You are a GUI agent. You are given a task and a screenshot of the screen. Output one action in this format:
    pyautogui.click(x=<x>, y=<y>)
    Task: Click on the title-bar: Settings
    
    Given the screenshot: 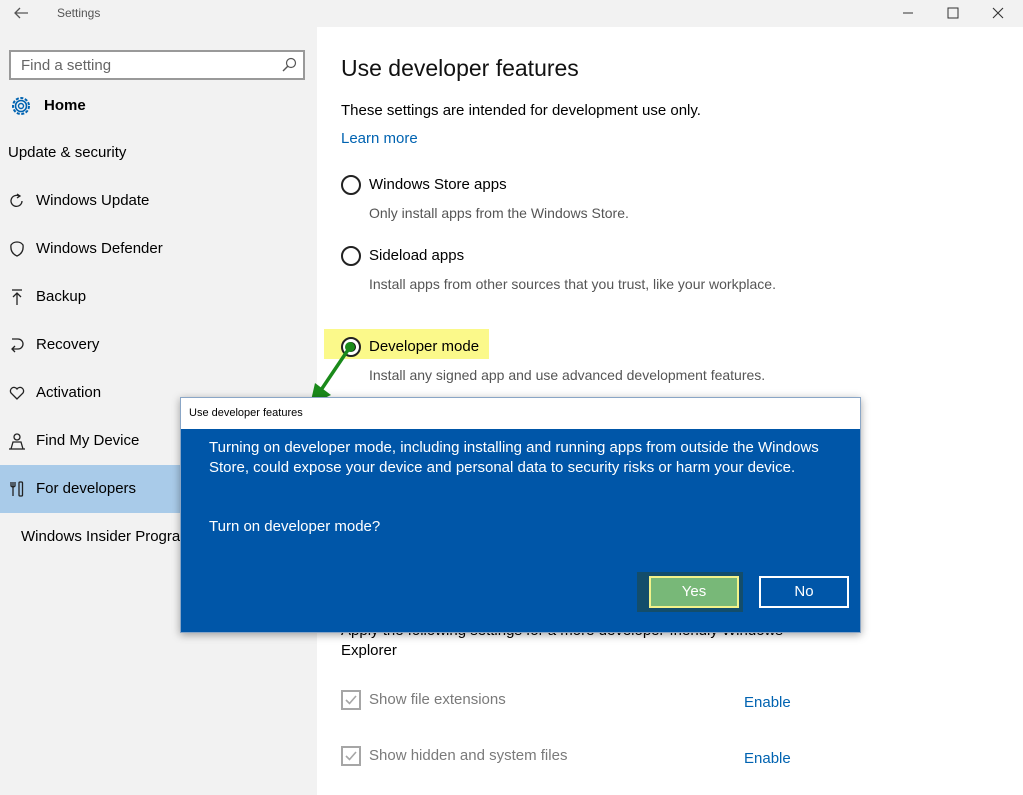 What is the action you would take?
    pyautogui.click(x=511, y=13)
    